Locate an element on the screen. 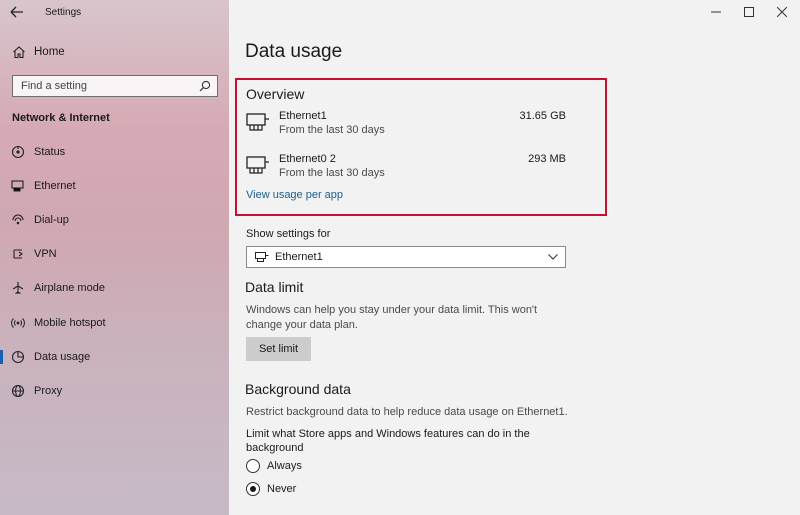 The image size is (800, 515). sidebar-item-label: Status is located at coordinates (50, 152).